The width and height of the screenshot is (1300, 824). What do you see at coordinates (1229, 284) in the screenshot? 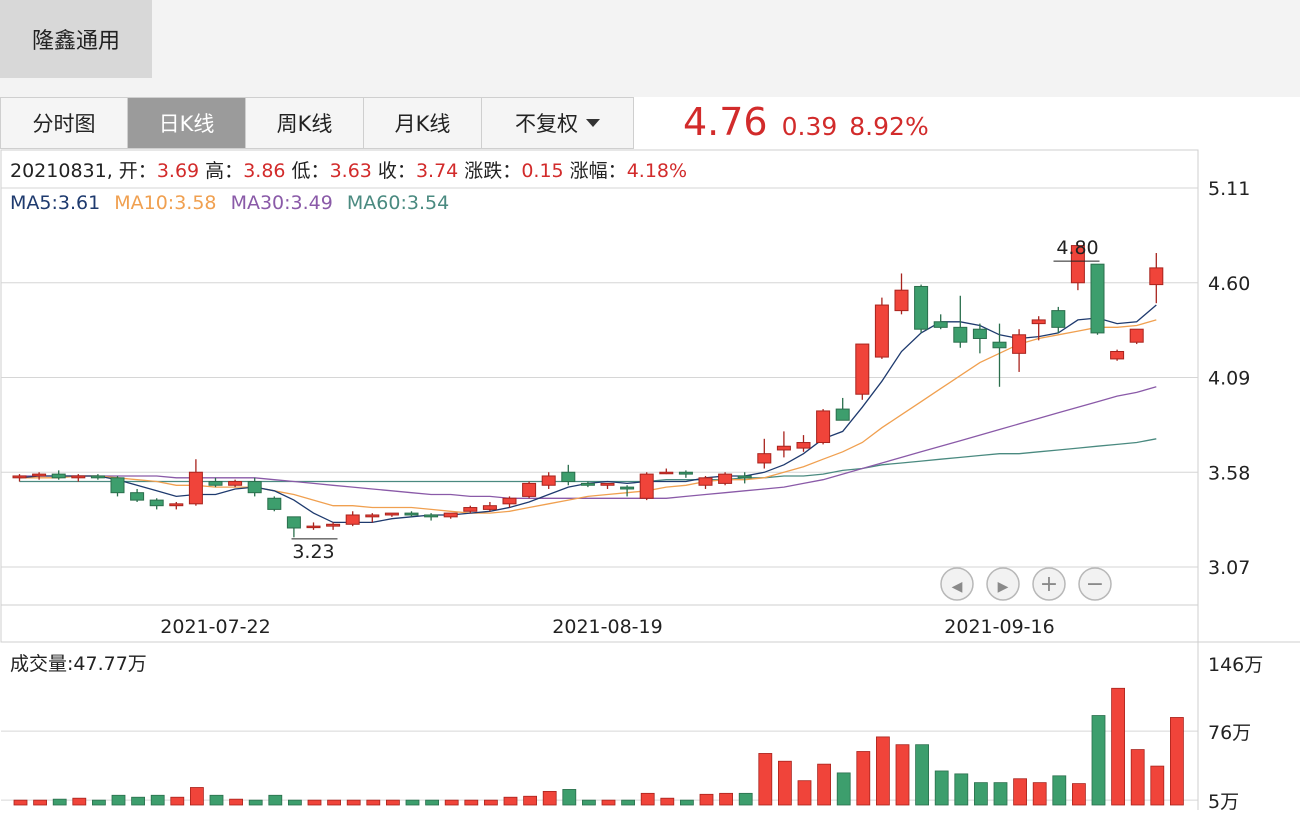
I see `price-tick-label: 4.60` at bounding box center [1229, 284].